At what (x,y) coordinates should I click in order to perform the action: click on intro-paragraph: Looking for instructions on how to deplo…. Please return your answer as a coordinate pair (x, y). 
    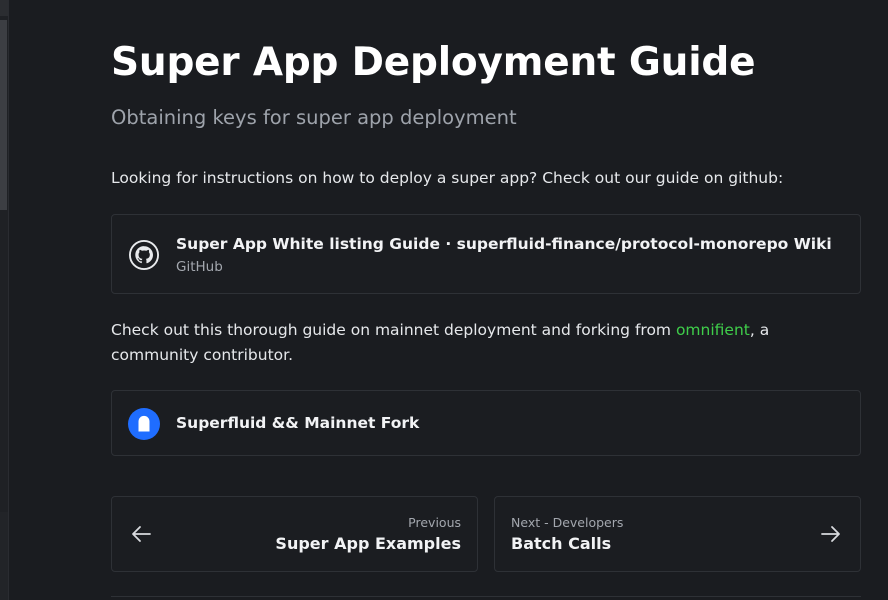
    Looking at the image, I should click on (447, 178).